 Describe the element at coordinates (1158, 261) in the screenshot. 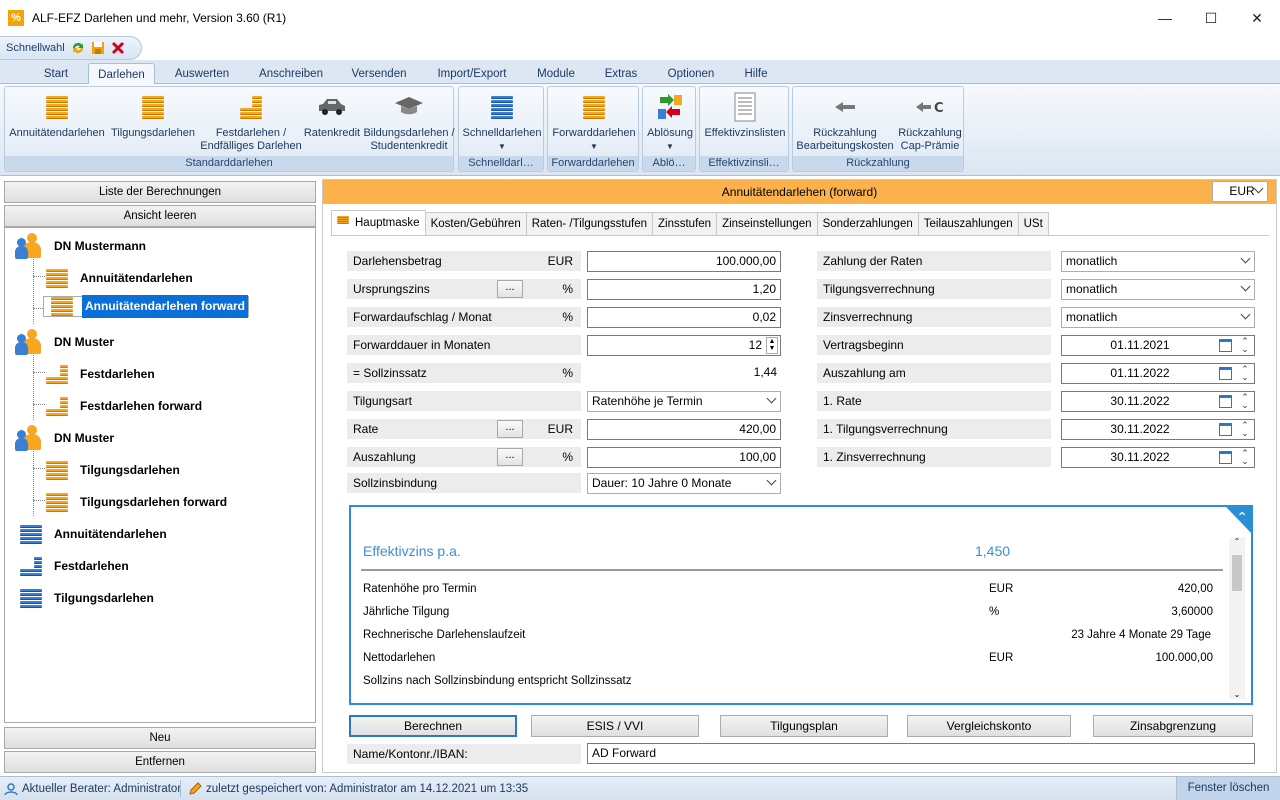

I see `zahlung-raten-select: monatlich` at that location.